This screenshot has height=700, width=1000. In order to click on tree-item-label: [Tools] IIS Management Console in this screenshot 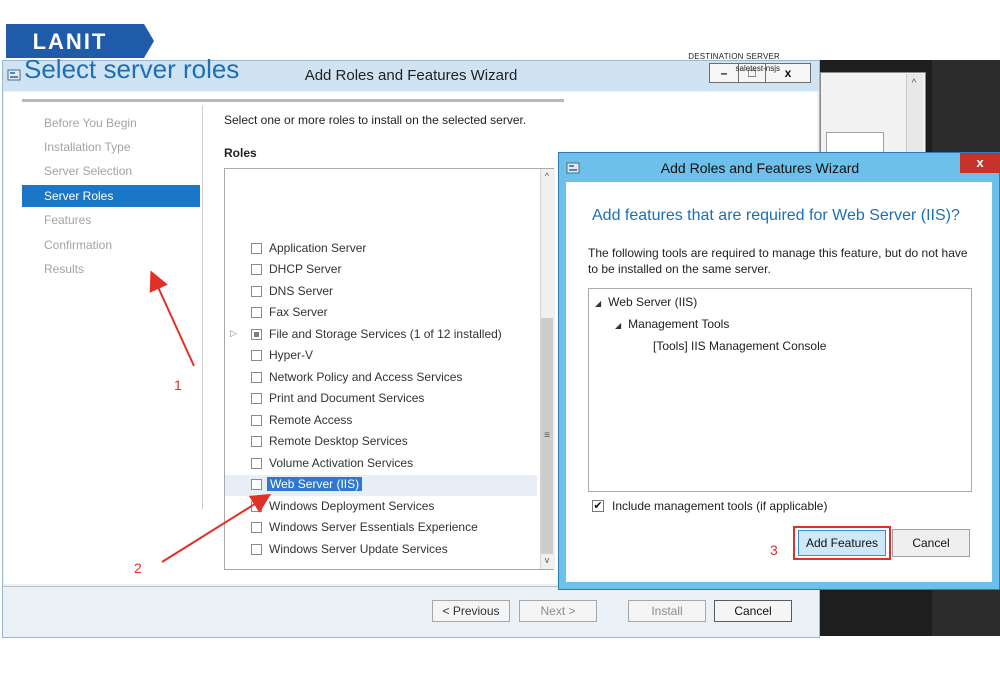, I will do `click(740, 346)`.